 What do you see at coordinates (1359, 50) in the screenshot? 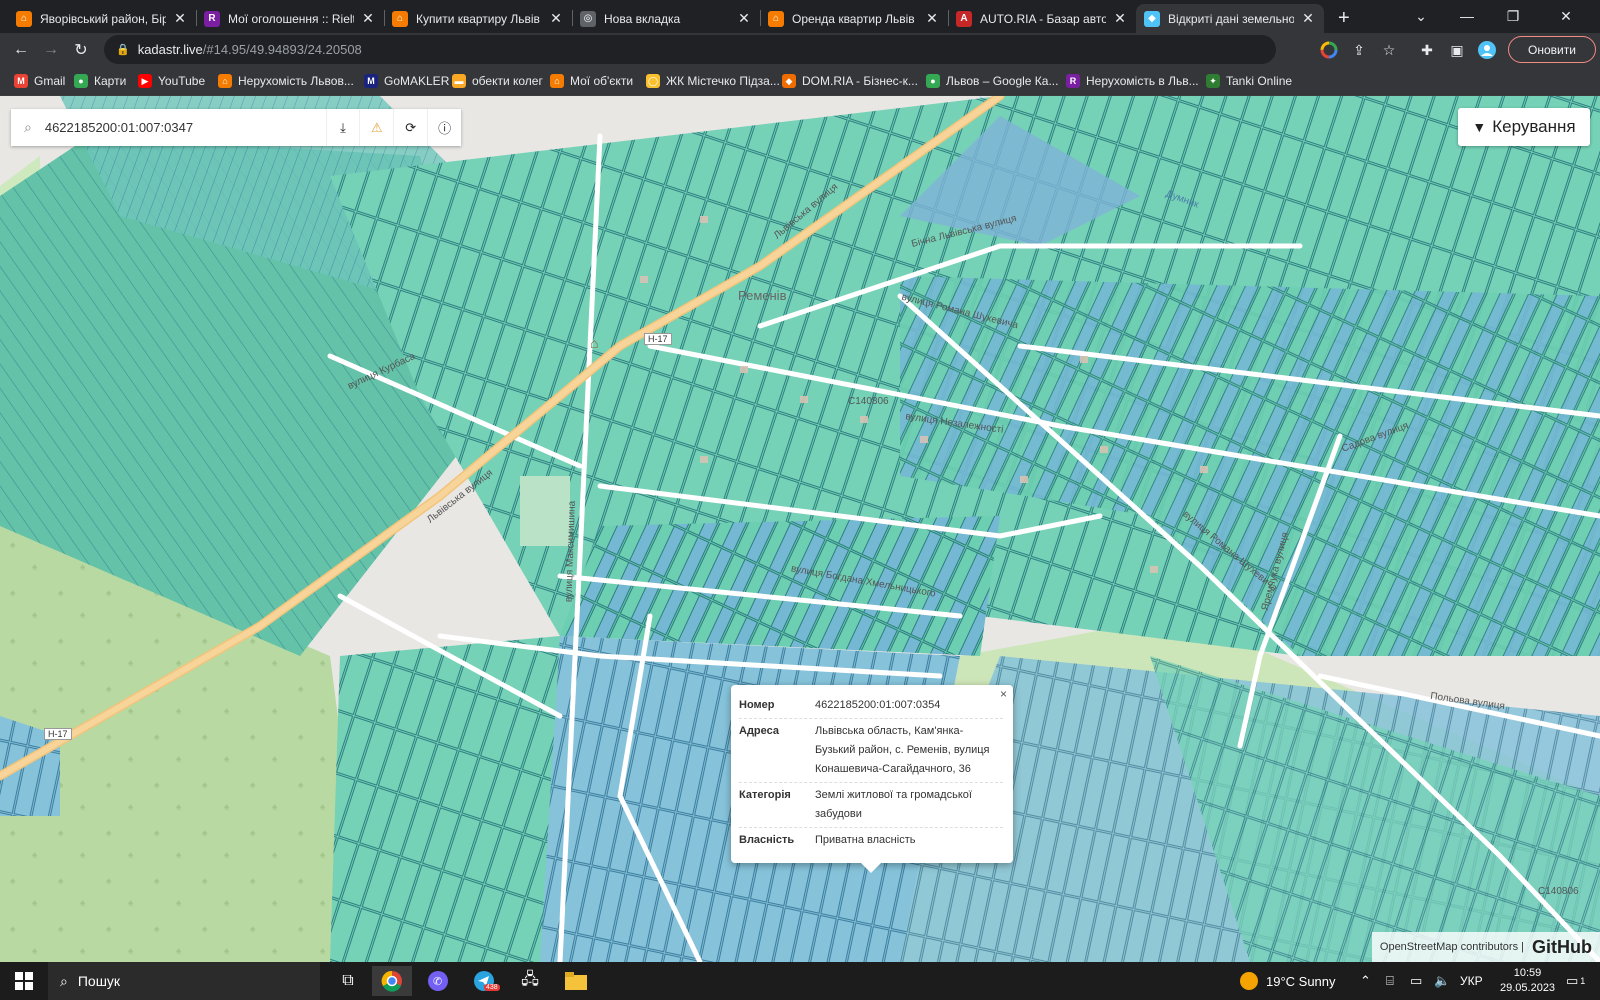
I see `share-icon: ⇪` at bounding box center [1359, 50].